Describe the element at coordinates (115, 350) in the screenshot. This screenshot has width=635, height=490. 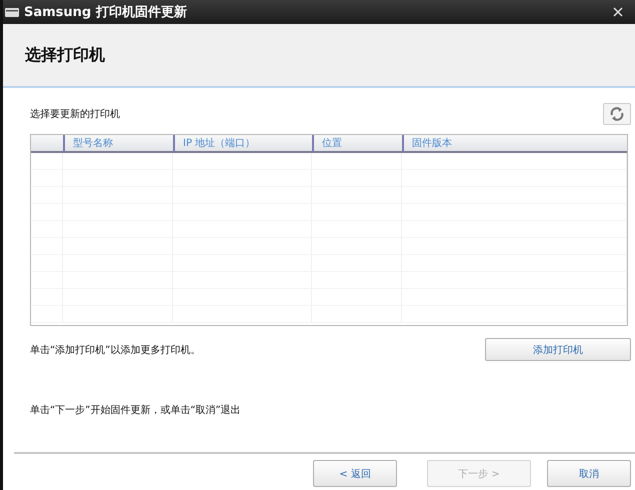
I see `add-hint-text: 单击“添加打印机”以添加更多打印机。` at that location.